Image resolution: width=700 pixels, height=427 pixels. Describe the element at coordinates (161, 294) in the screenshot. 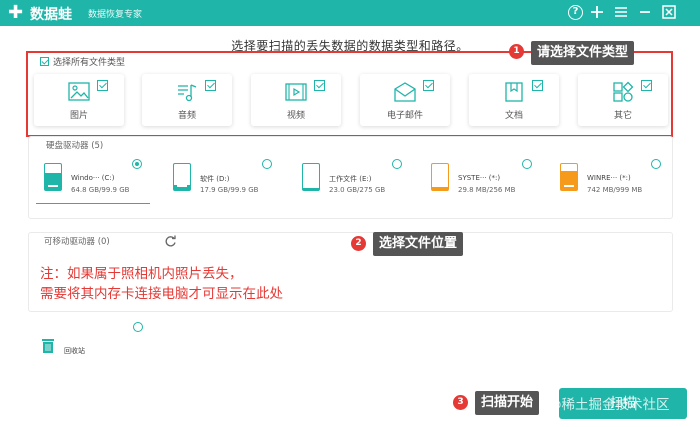

I see `annotation-note: 需要将其内存卡连接电脑才可显示在此处` at that location.